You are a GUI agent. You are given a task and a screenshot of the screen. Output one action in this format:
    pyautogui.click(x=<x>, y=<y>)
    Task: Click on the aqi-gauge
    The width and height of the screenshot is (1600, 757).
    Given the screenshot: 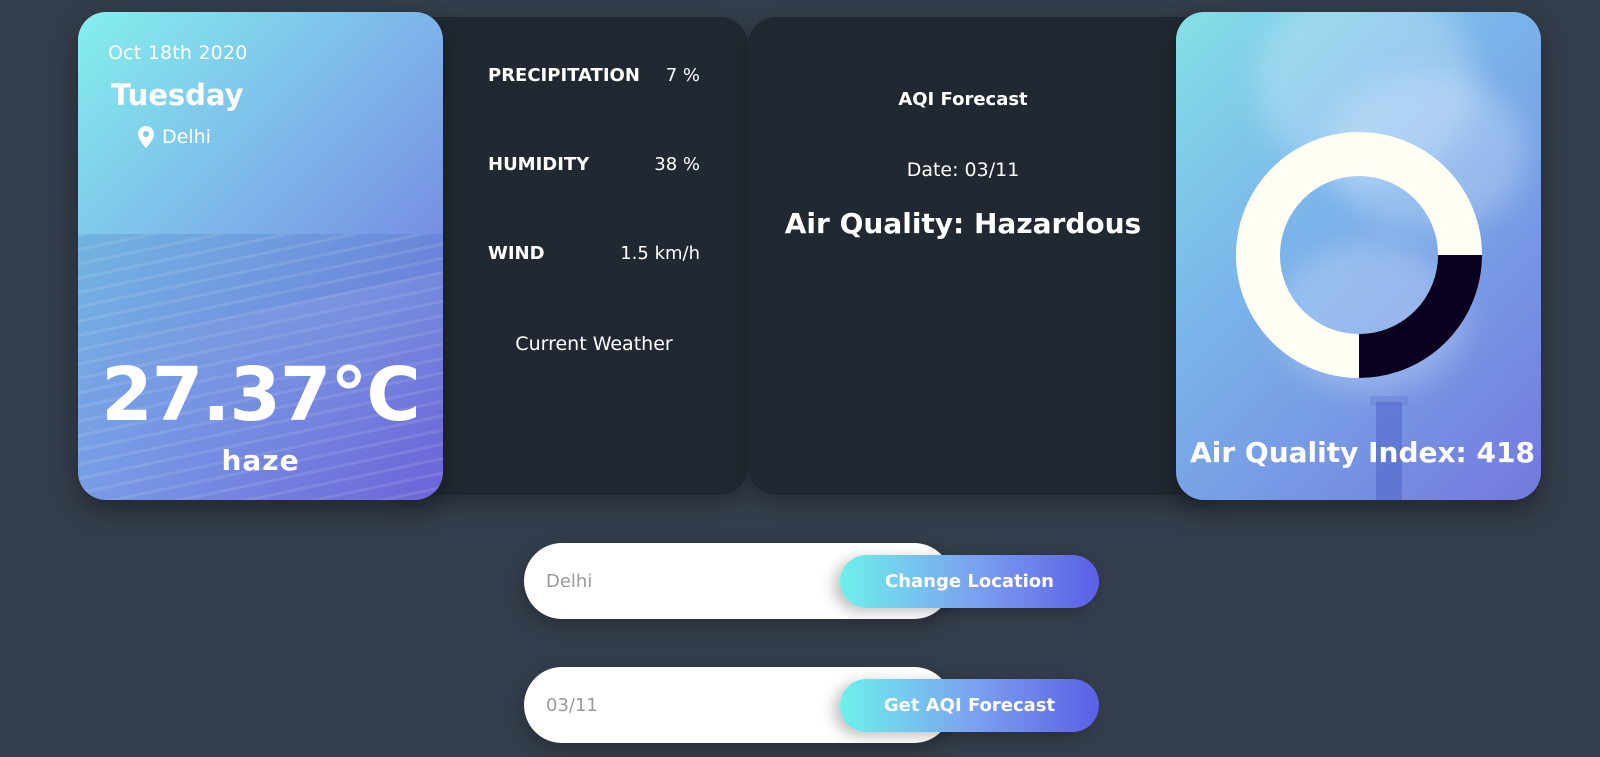 What is the action you would take?
    pyautogui.click(x=1359, y=255)
    